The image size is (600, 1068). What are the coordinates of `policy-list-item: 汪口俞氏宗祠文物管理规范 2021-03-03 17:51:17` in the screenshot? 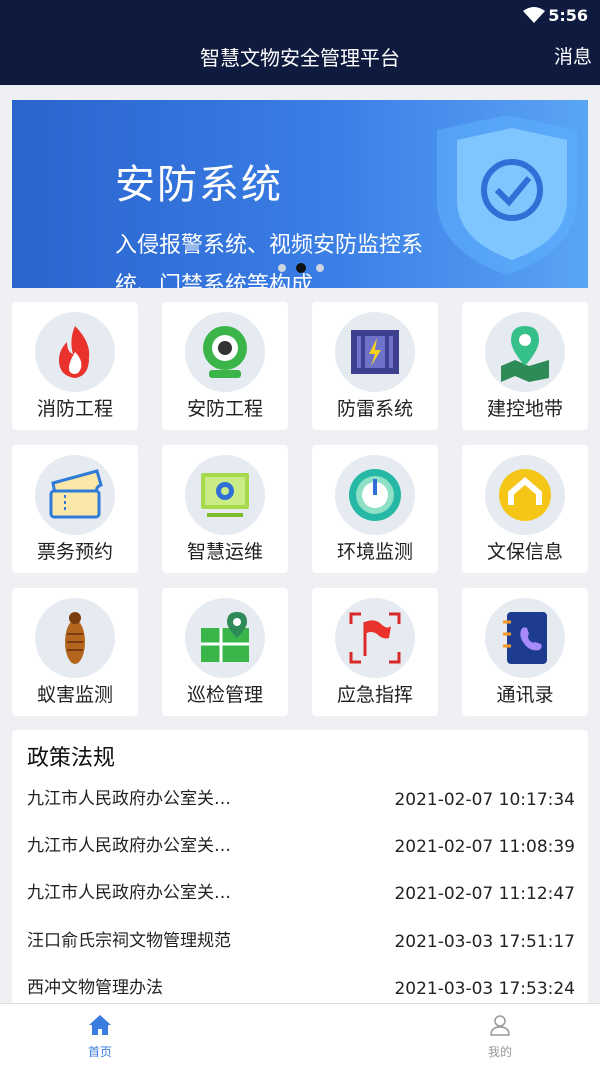 It's located at (301, 946).